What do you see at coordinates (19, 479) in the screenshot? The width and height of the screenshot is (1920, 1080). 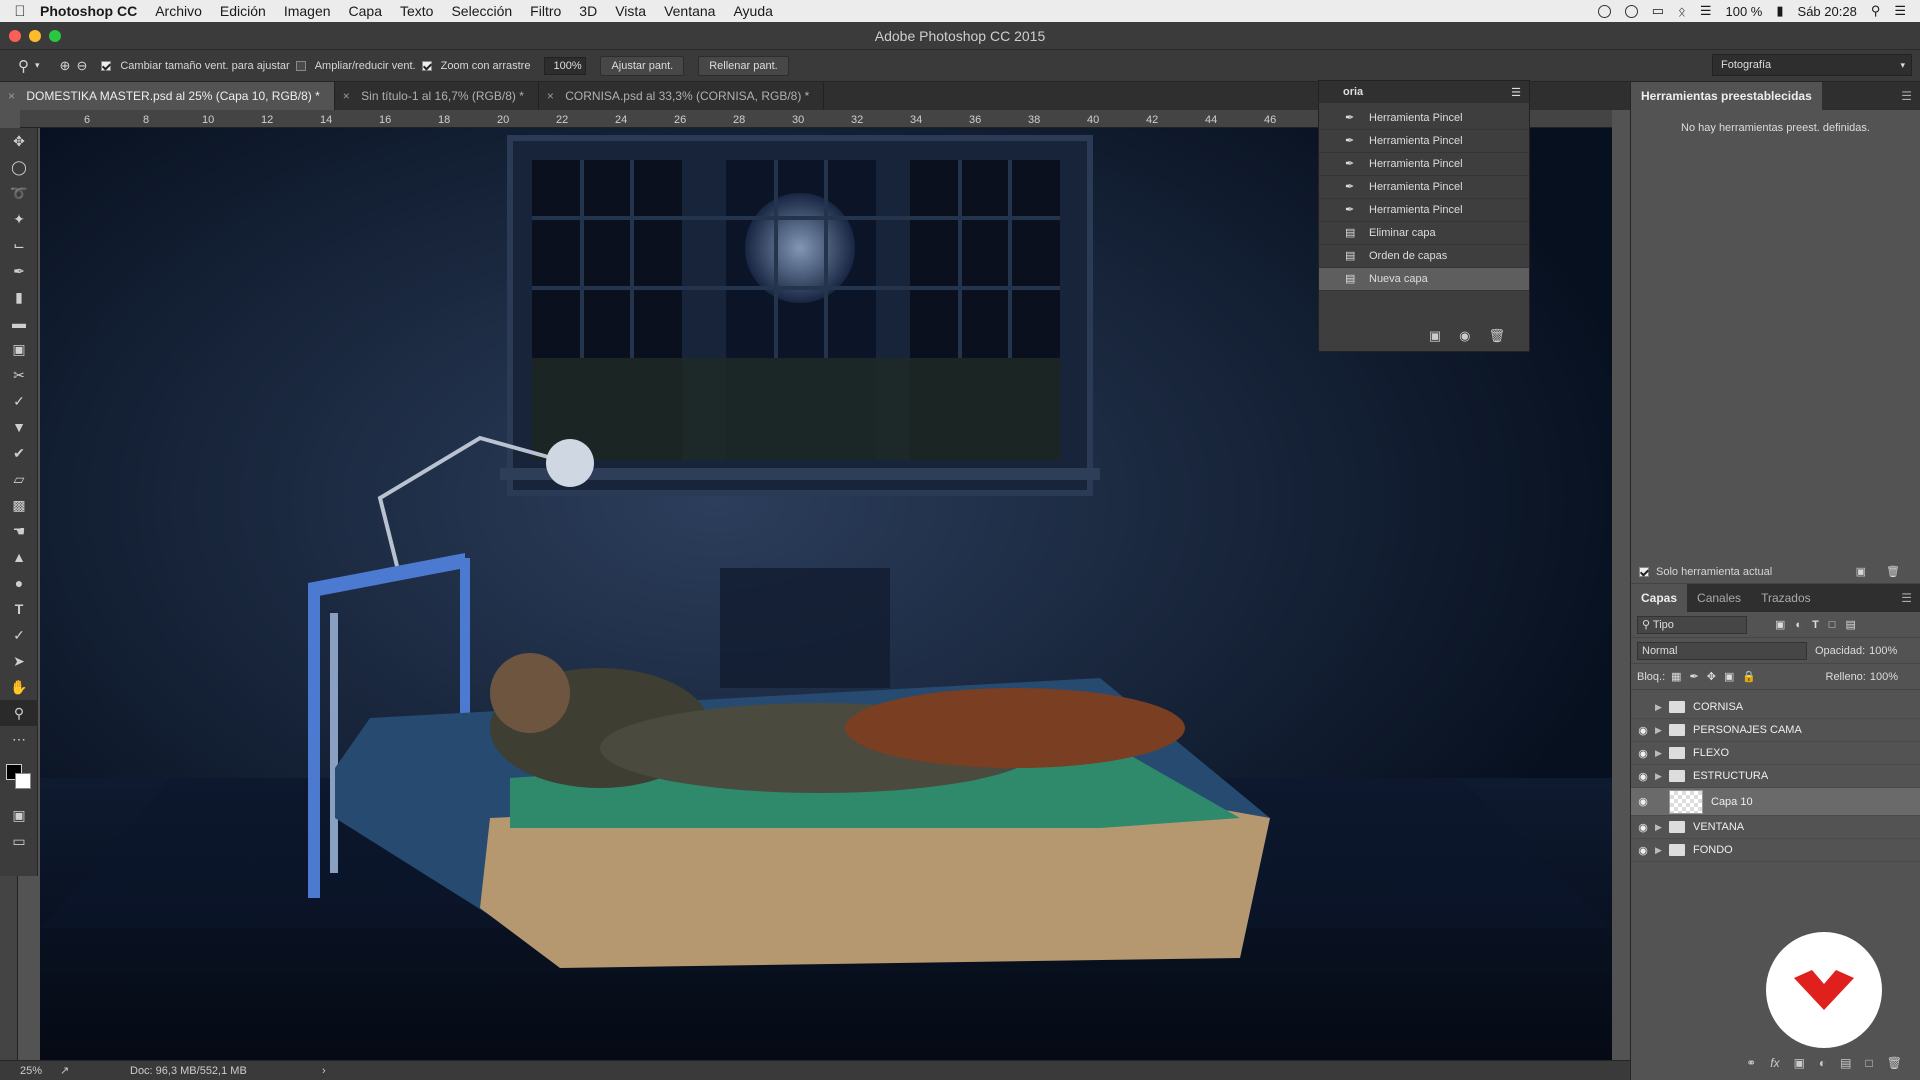 I see `eraser-tool-icon: ▱` at bounding box center [19, 479].